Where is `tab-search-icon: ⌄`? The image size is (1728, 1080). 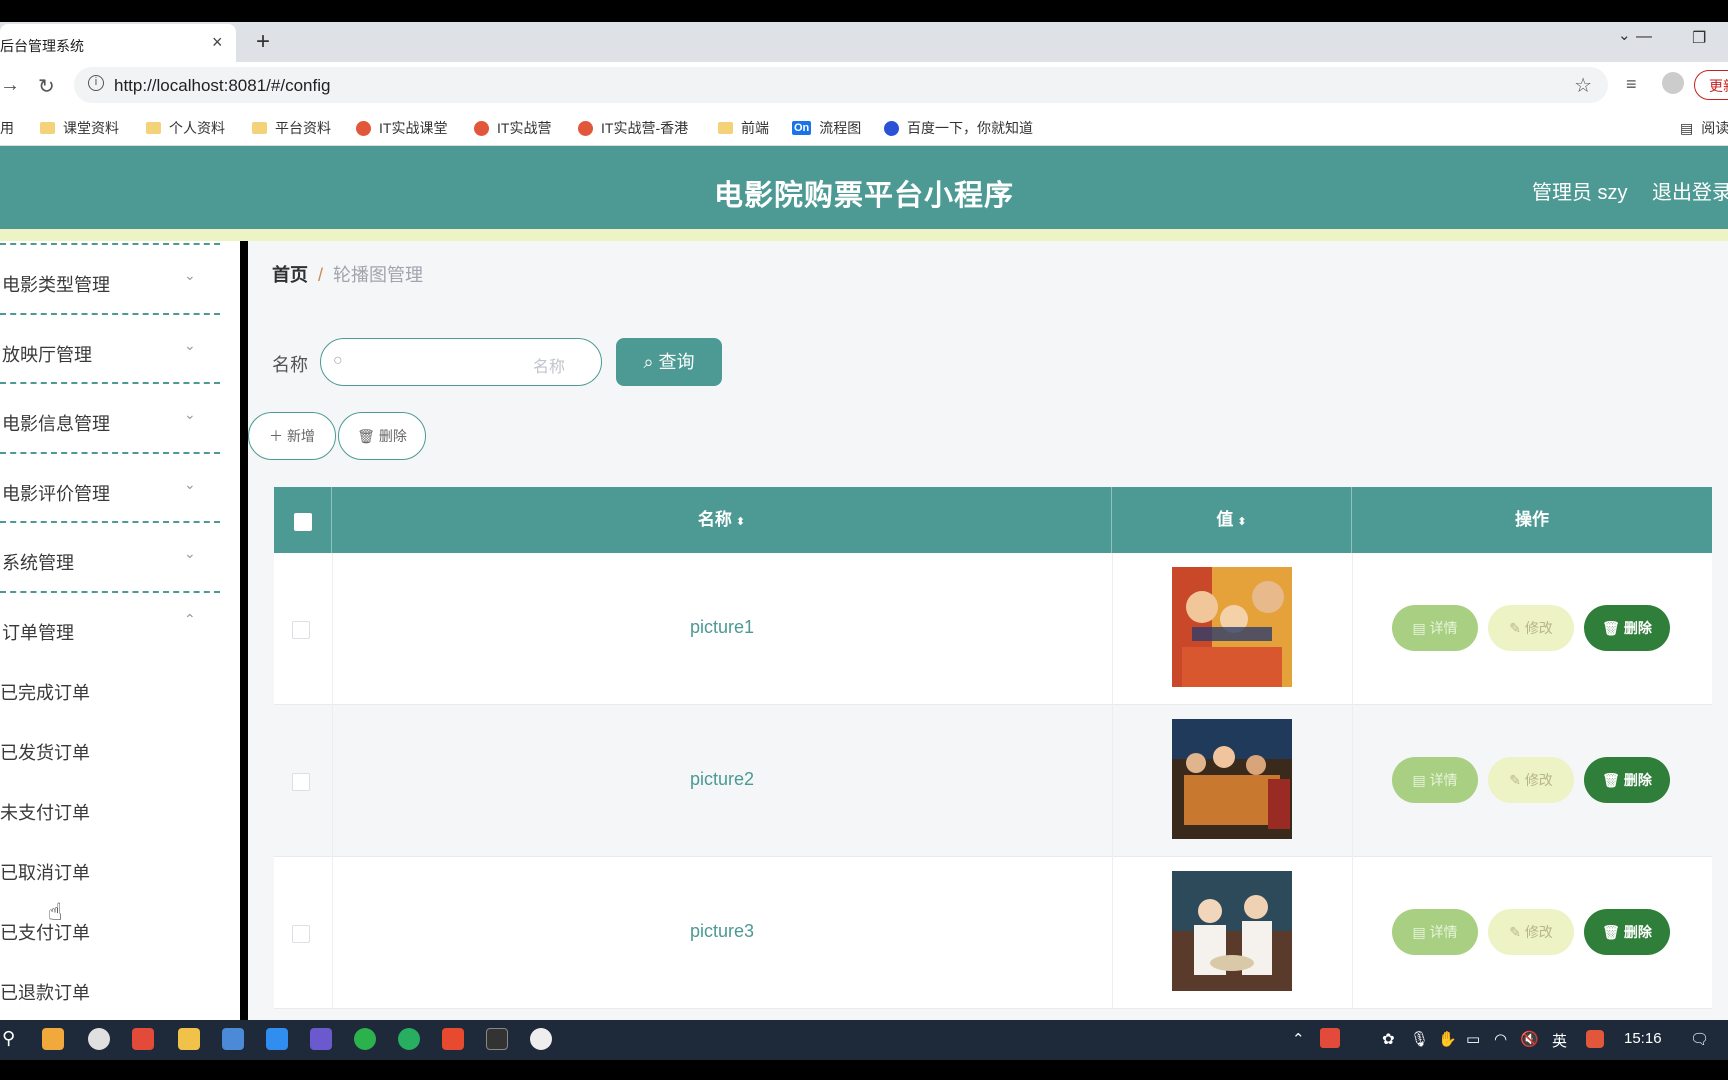 tab-search-icon: ⌄ is located at coordinates (1624, 35).